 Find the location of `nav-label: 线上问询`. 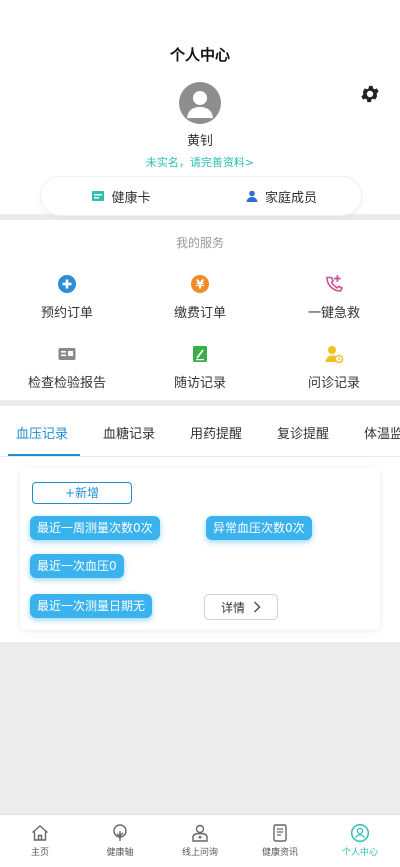

nav-label: 线上问询 is located at coordinates (199, 853).